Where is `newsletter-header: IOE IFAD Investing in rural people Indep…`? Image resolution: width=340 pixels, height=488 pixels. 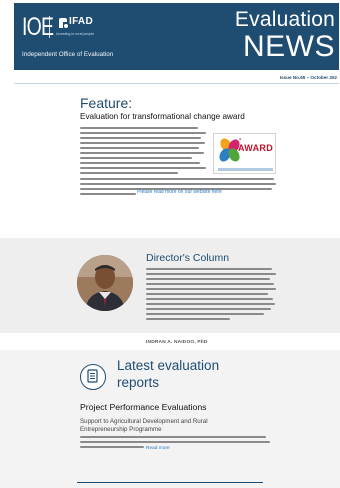
newsletter-header: IOE IFAD Investing in rural people Indep… is located at coordinates (176, 36).